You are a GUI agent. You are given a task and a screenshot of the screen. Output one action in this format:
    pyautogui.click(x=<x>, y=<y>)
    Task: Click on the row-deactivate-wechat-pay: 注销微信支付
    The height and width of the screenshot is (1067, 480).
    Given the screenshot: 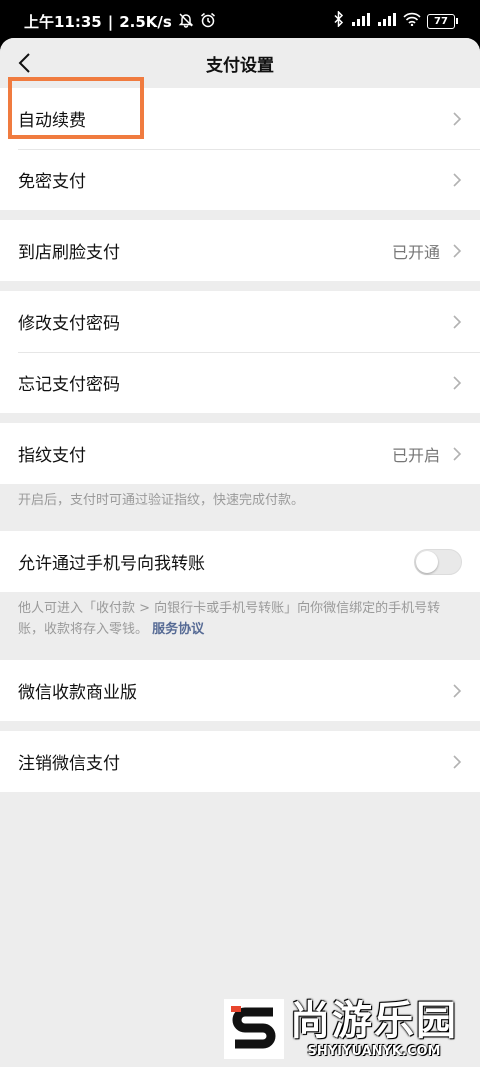 What is the action you would take?
    pyautogui.click(x=240, y=761)
    